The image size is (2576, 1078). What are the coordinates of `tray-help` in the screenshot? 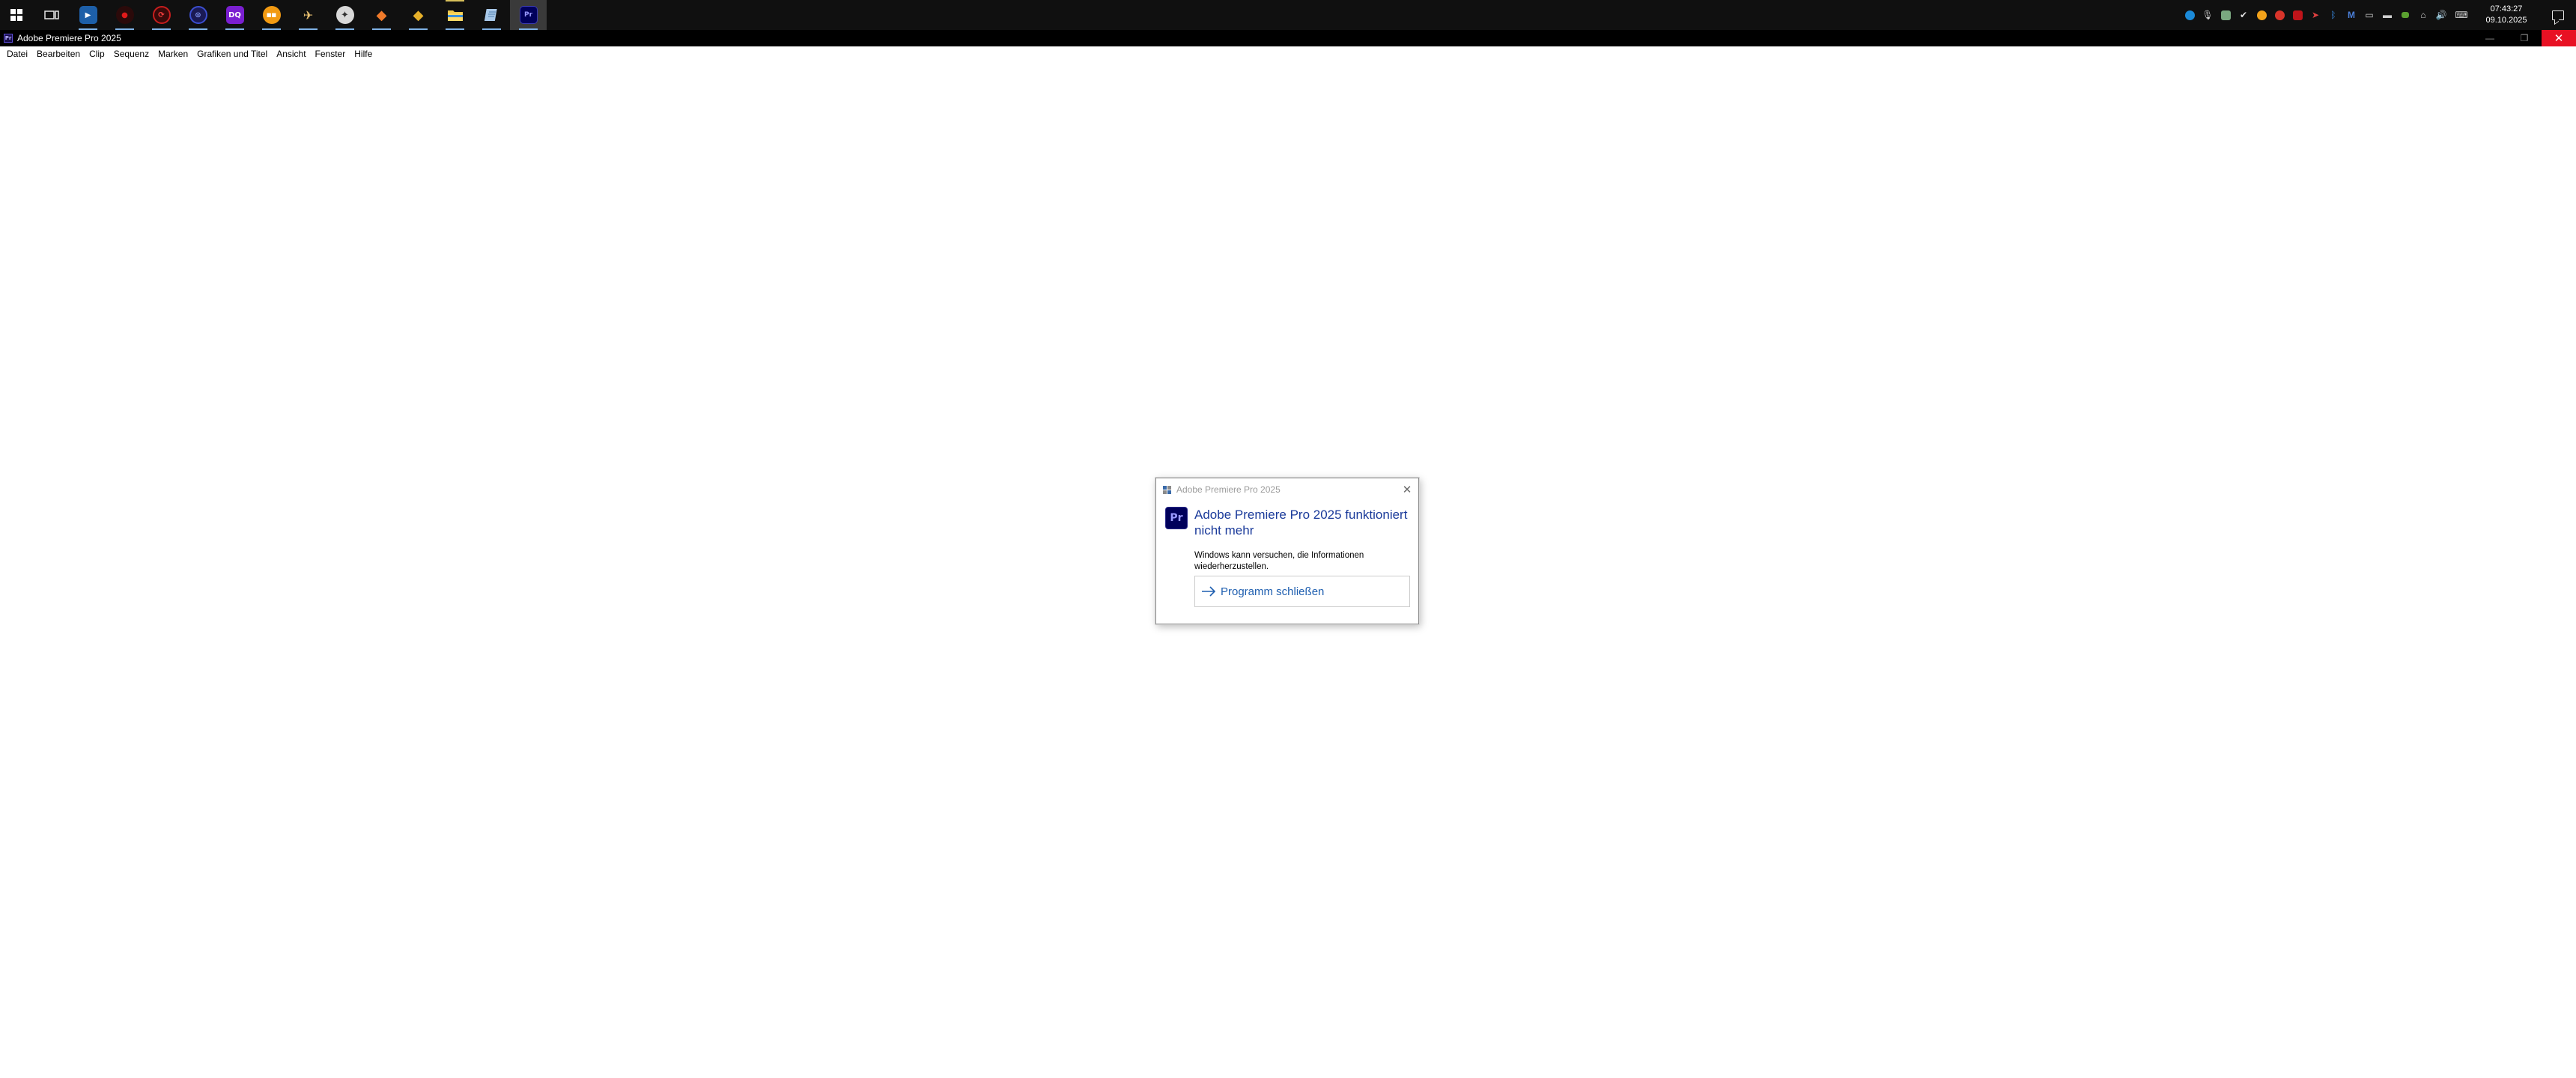 It's located at (2190, 15).